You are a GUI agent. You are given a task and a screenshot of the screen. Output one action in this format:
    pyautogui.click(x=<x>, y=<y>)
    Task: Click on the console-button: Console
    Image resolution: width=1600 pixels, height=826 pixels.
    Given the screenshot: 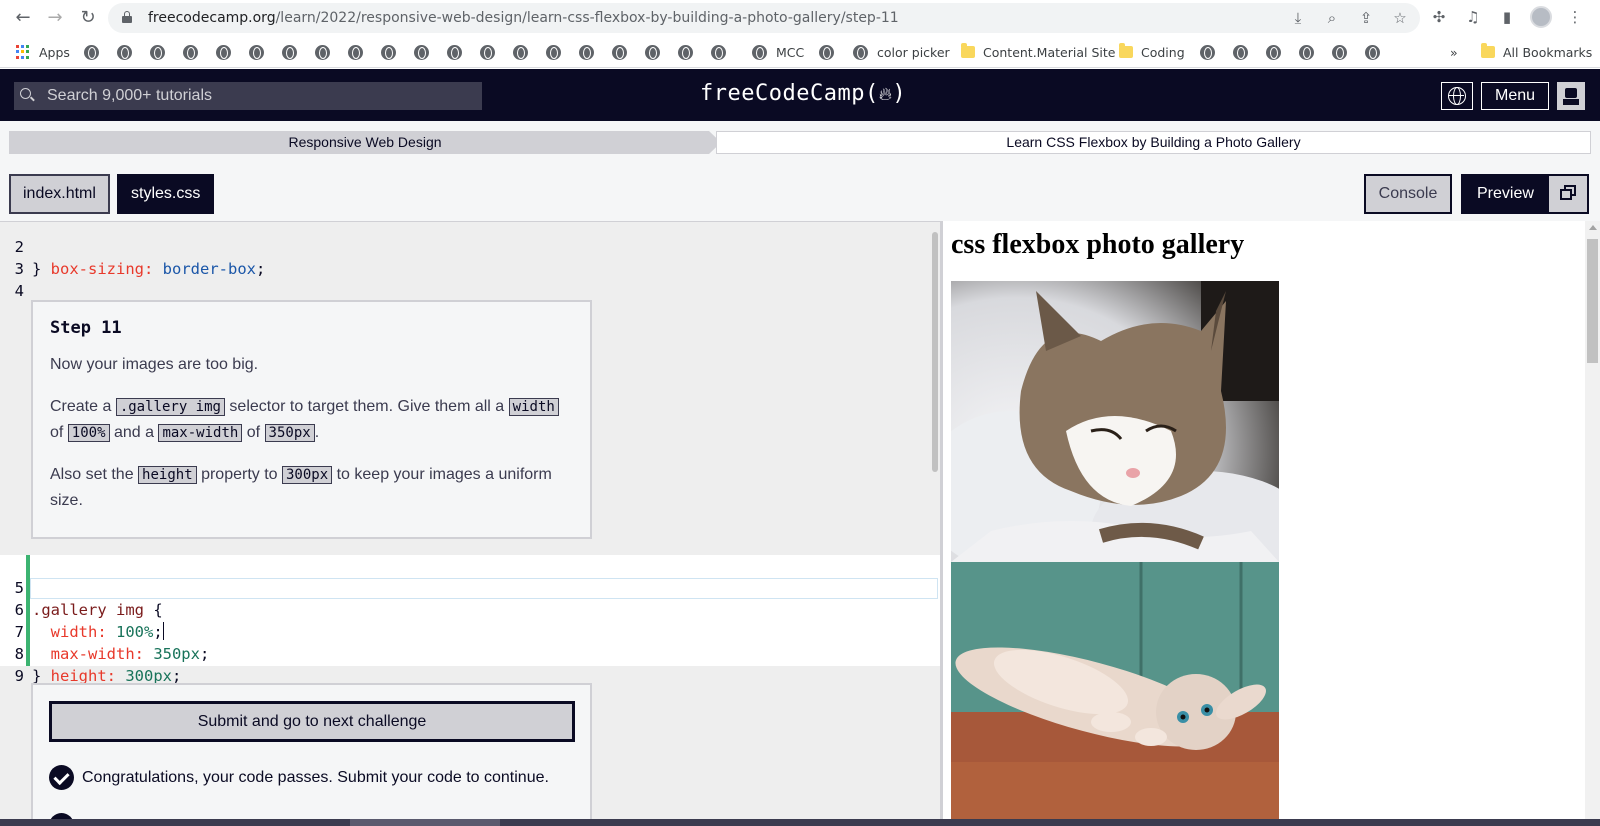 What is the action you would take?
    pyautogui.click(x=1408, y=194)
    